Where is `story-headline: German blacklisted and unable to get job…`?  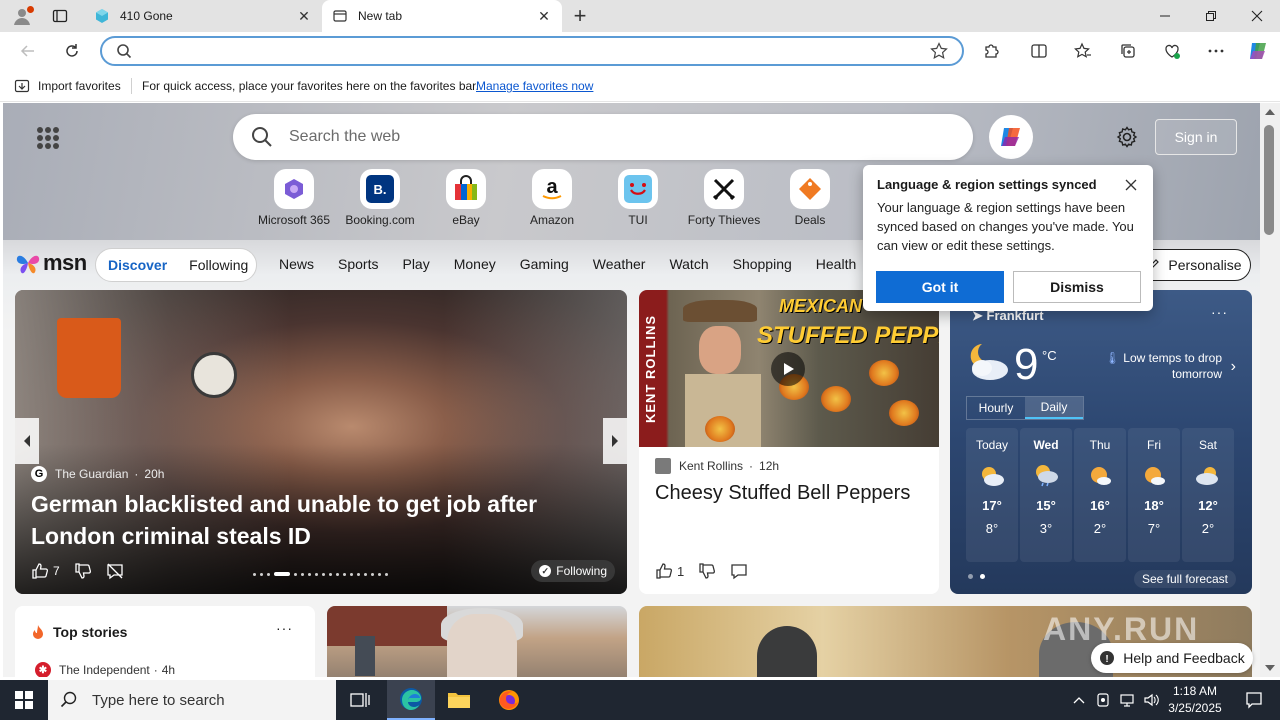 story-headline: German blacklisted and unable to get job… is located at coordinates (311, 520).